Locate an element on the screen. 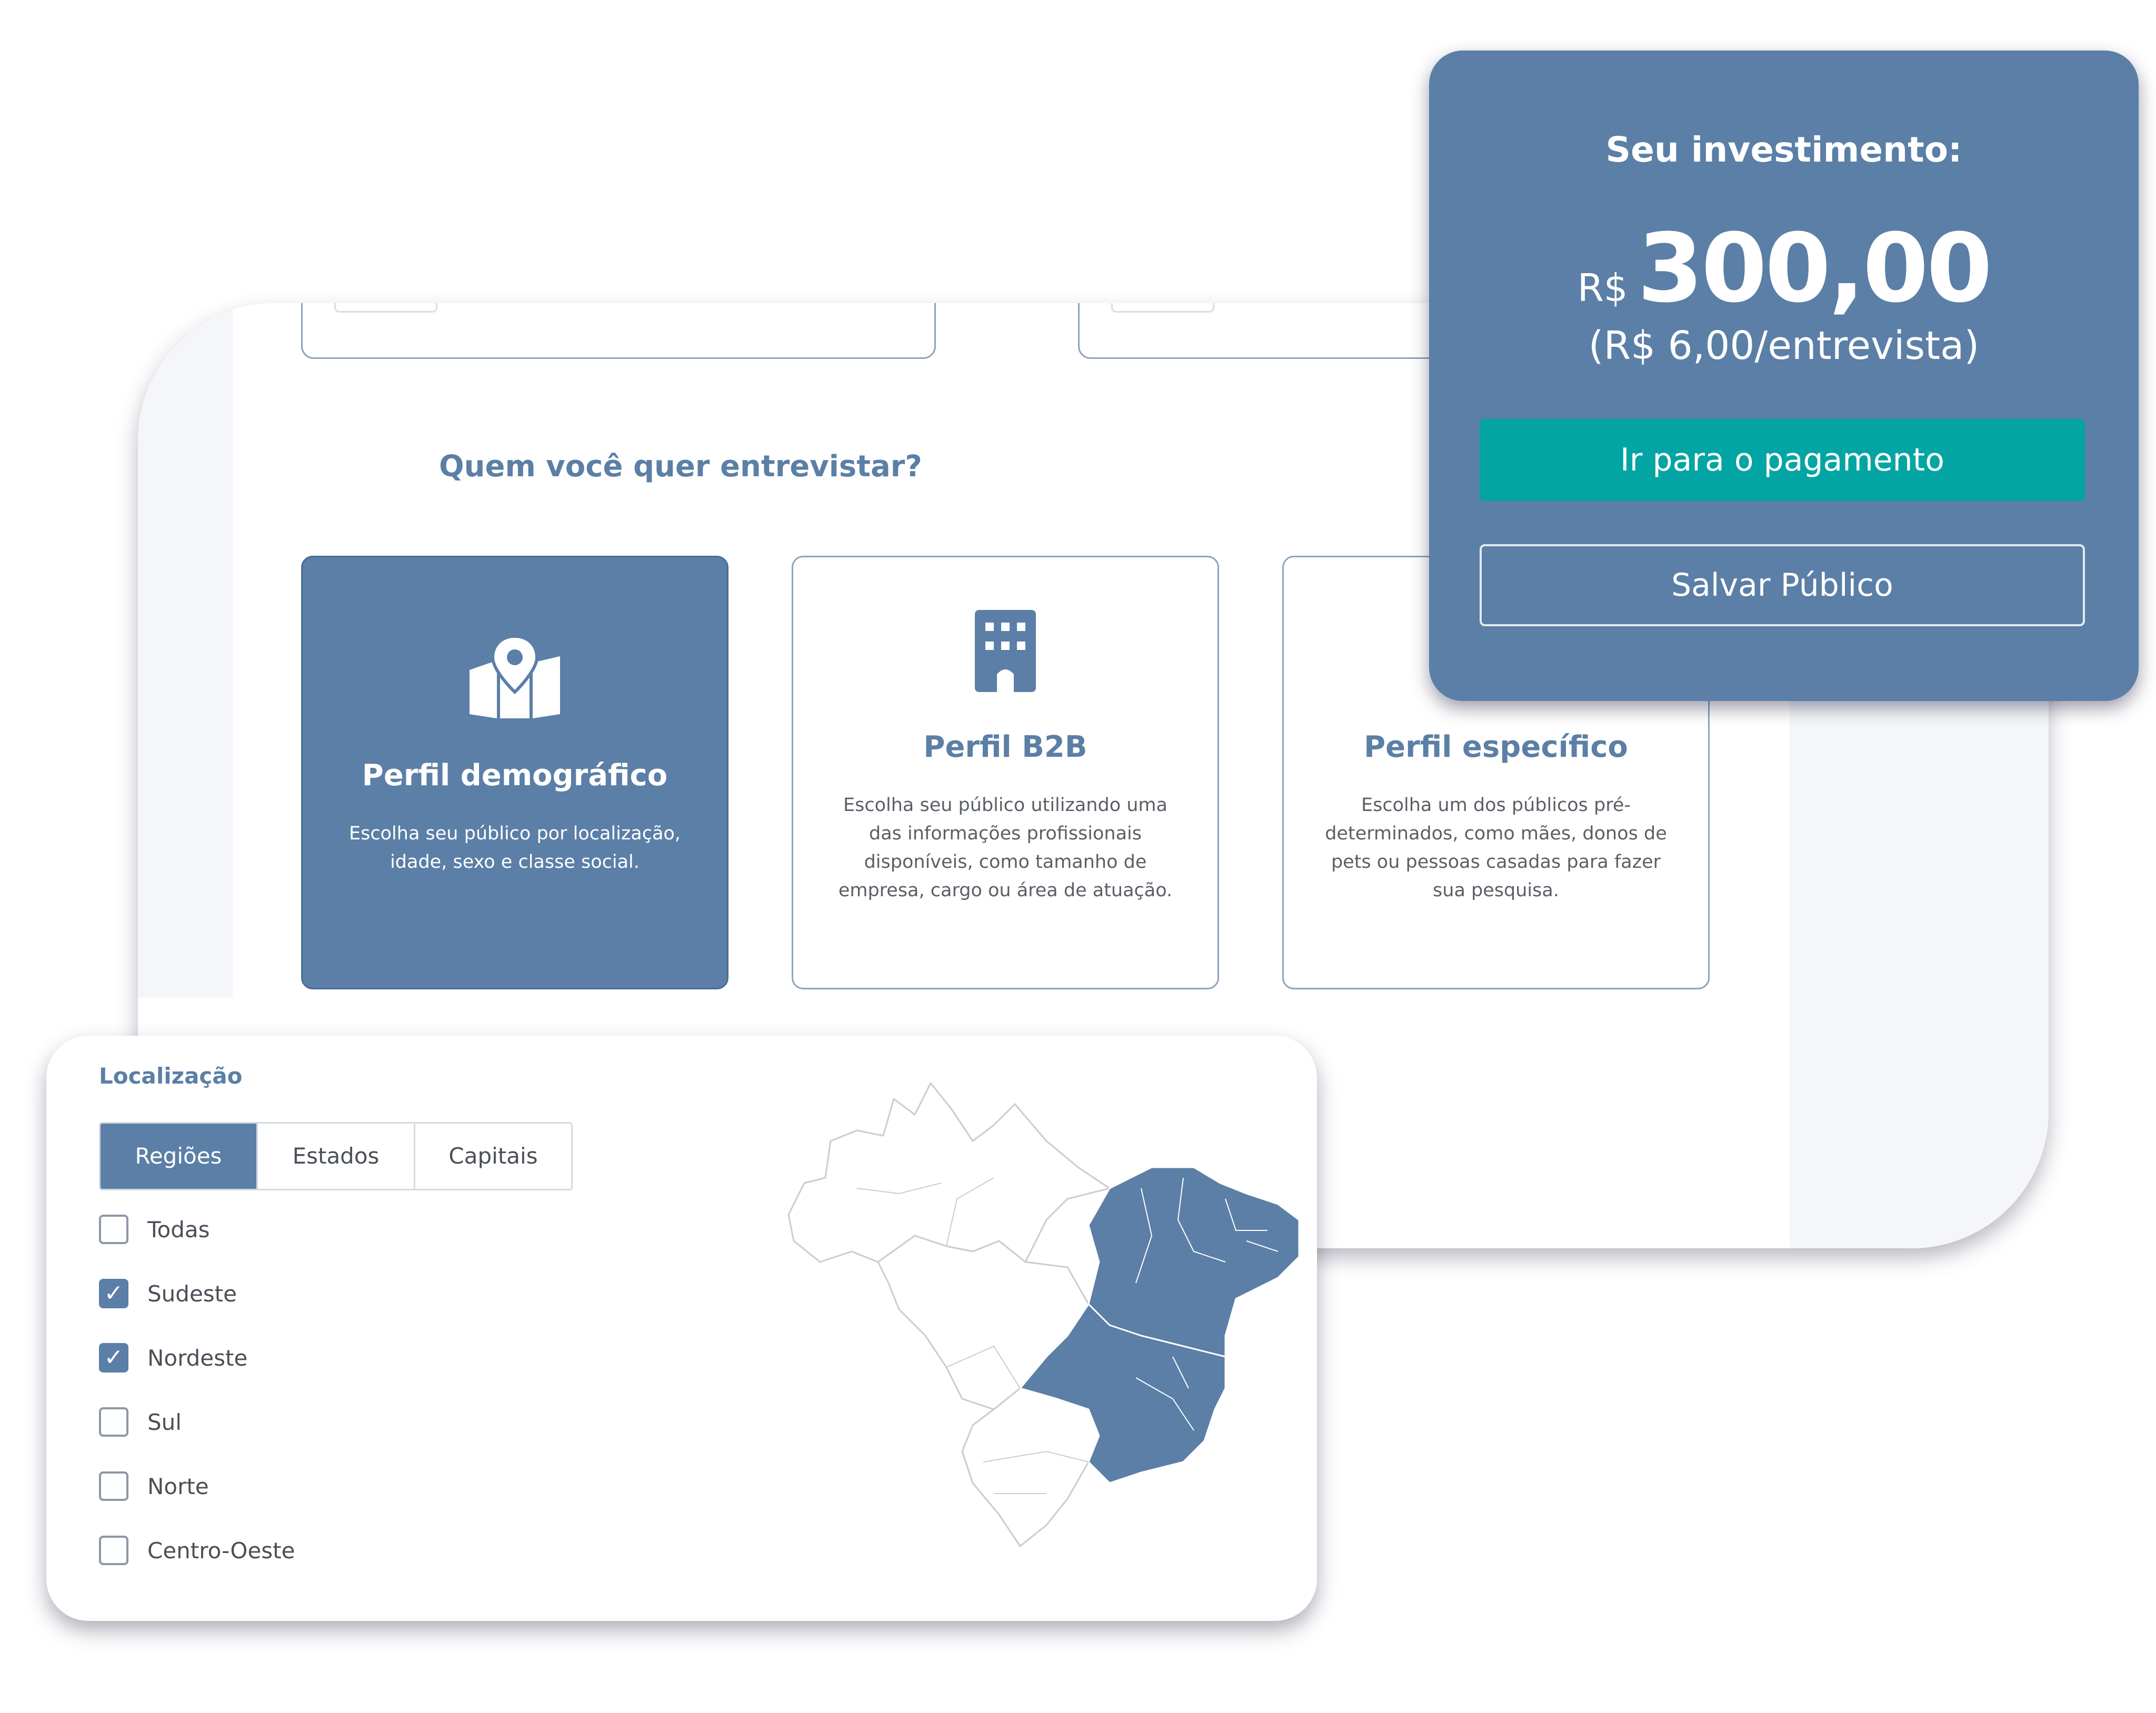 This screenshot has width=2156, height=1713. price-per-interview: (R$ 6,00/entrevista) is located at coordinates (1784, 345).